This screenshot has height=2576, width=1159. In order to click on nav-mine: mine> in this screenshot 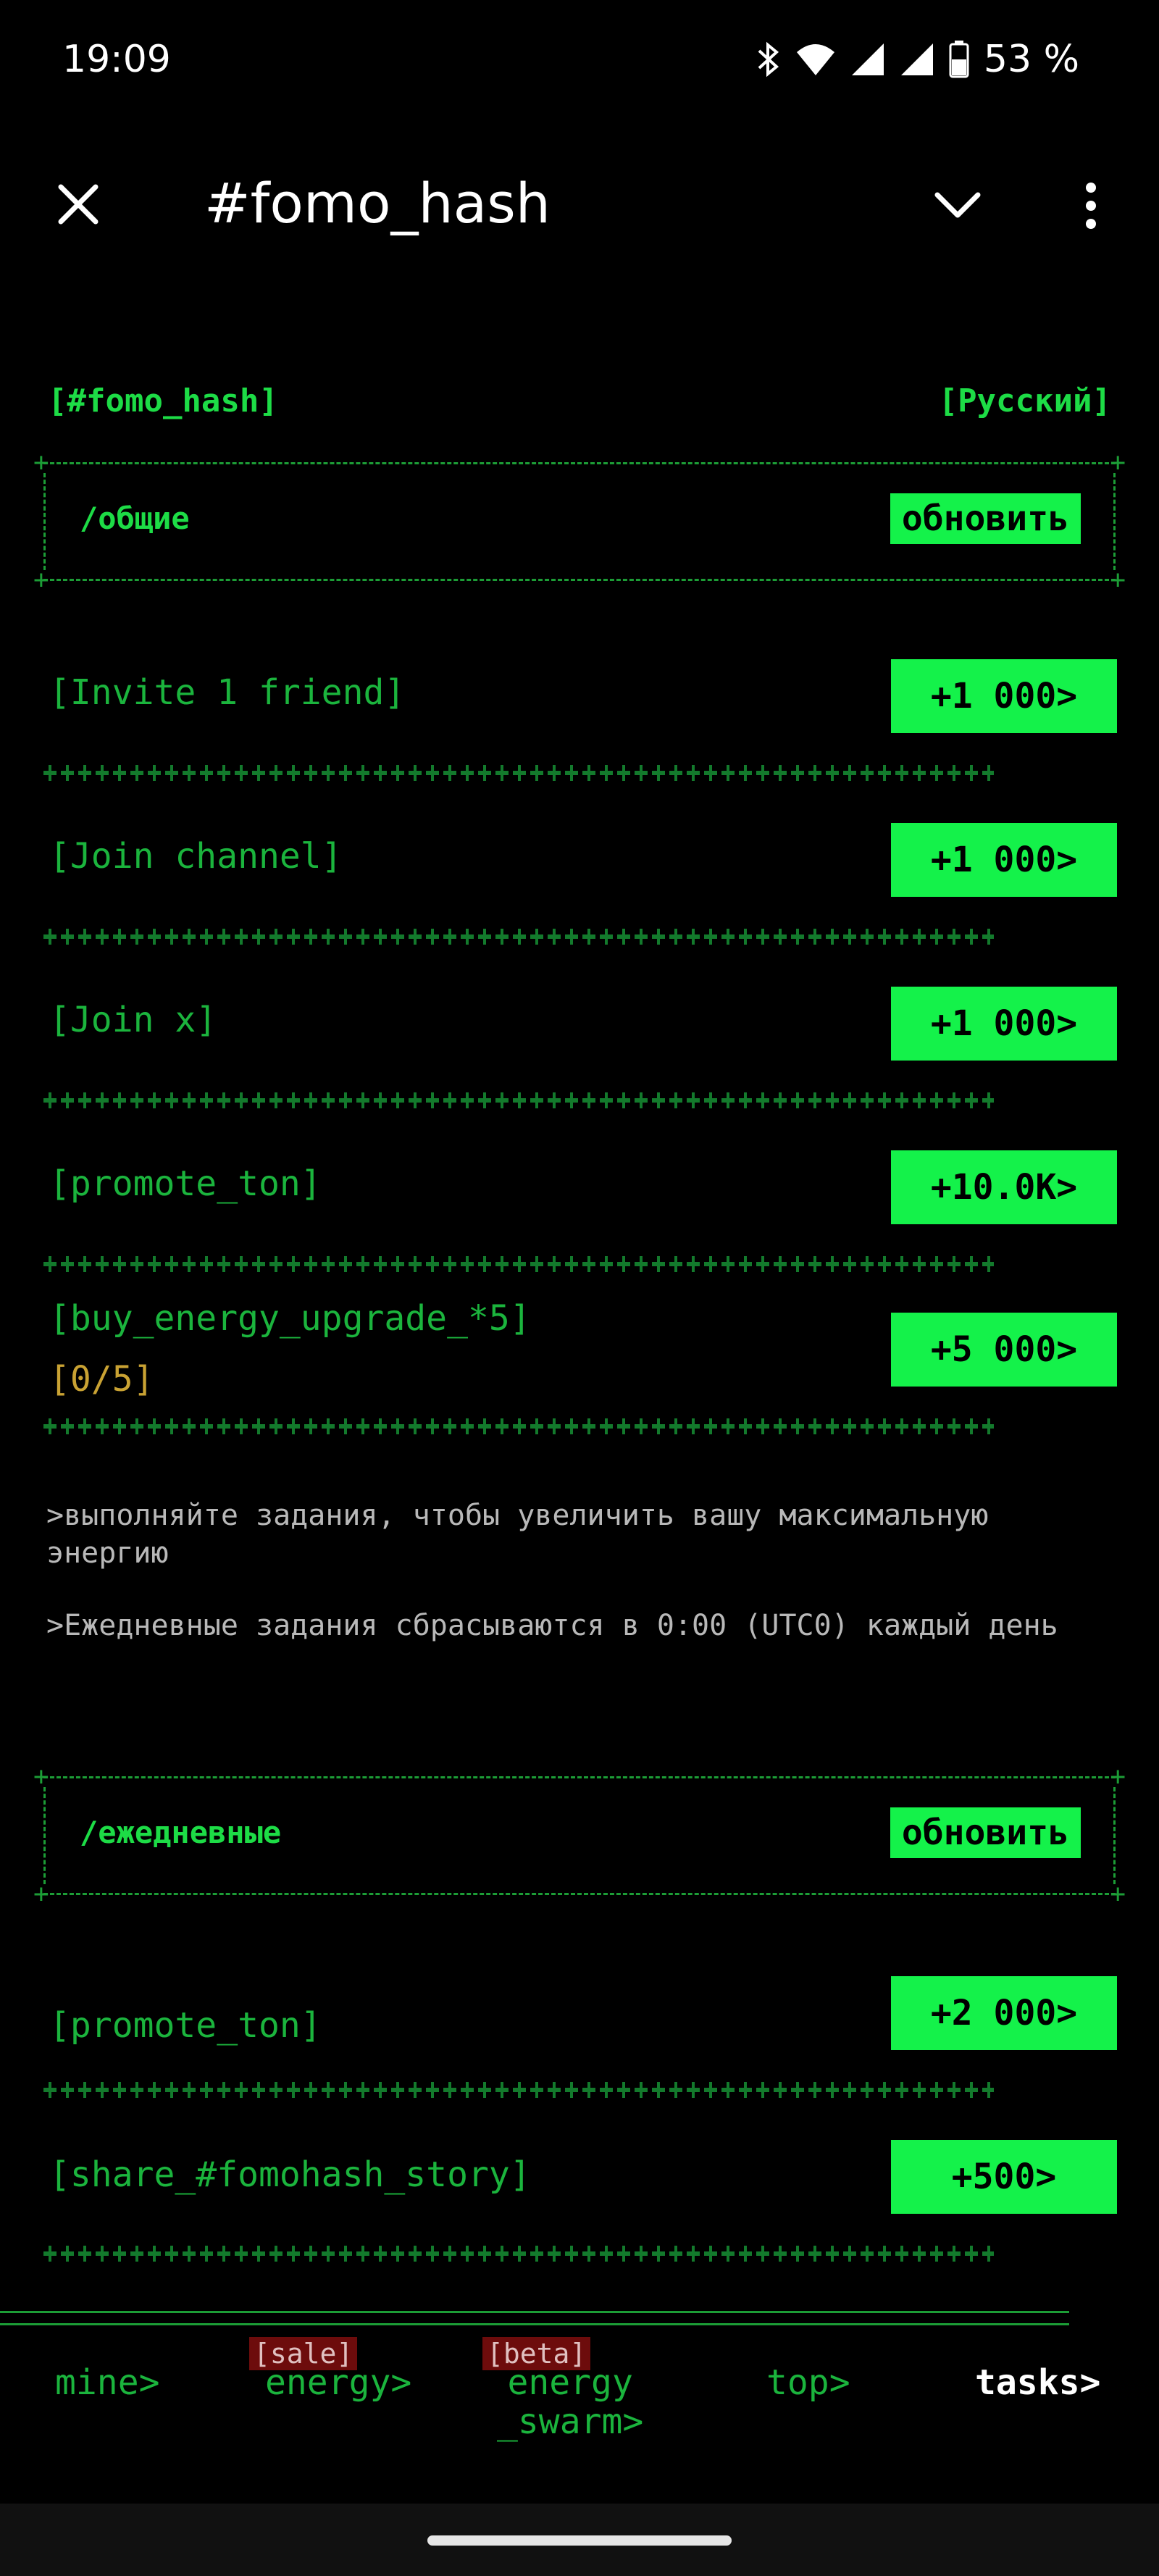, I will do `click(107, 2382)`.